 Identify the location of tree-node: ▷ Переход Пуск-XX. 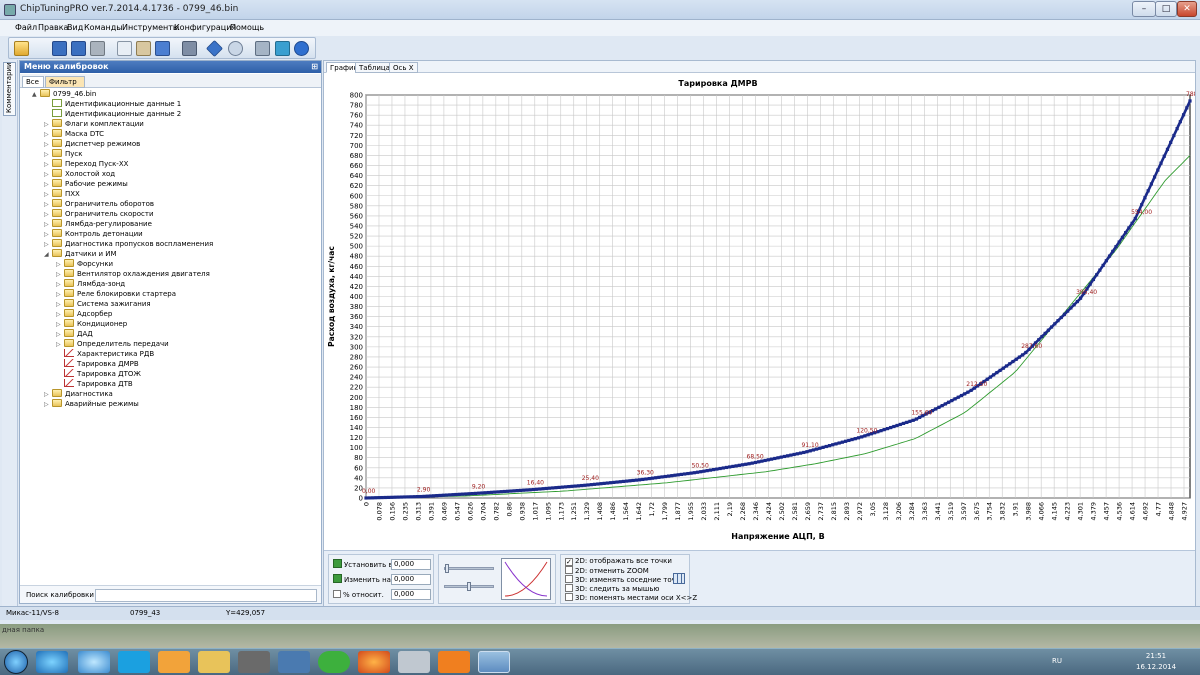
(86, 164).